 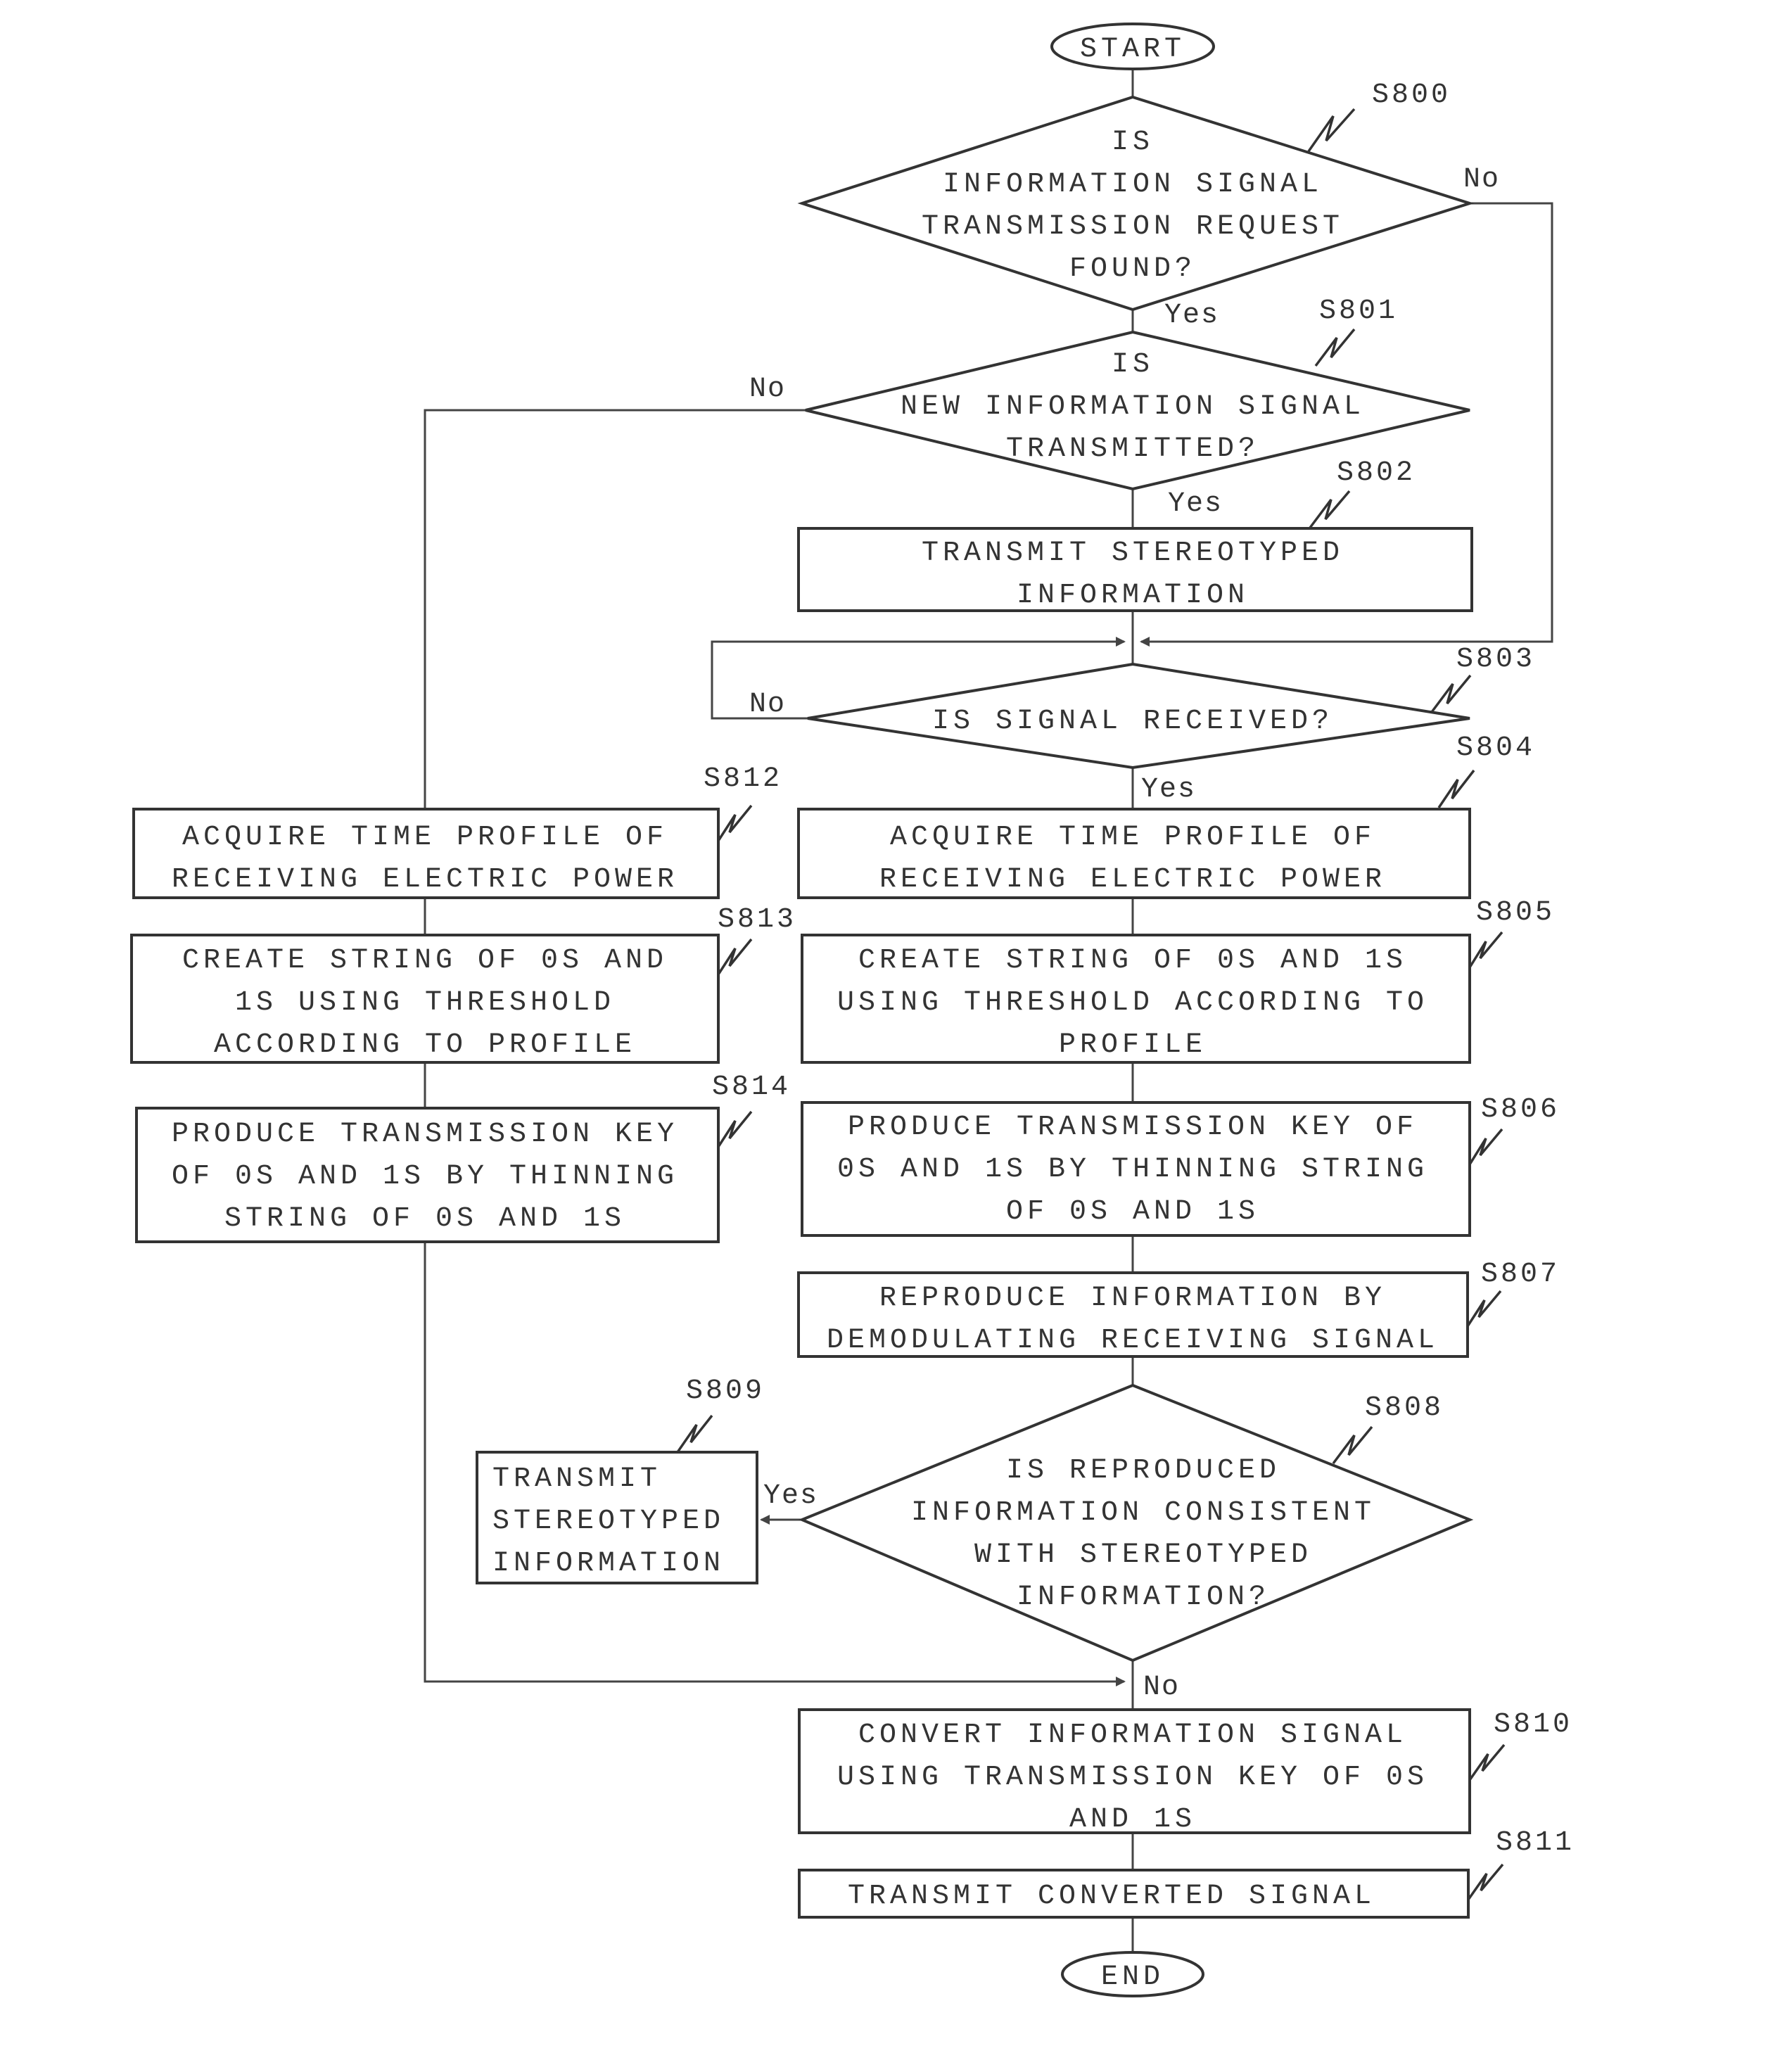 I want to click on s808-yes-label: Yes, so click(x=790, y=1496).